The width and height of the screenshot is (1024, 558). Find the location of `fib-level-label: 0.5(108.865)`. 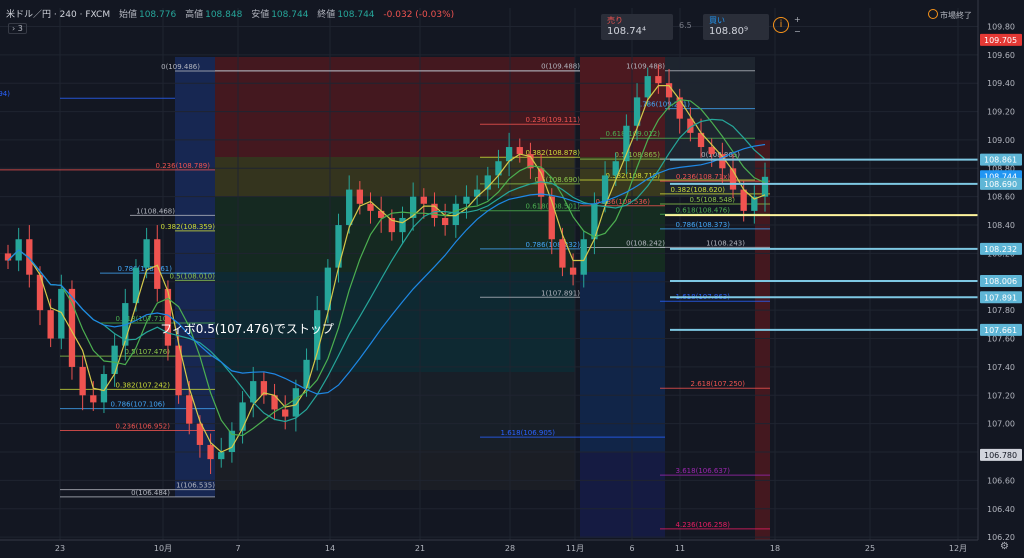

fib-level-label: 0.5(108.865) is located at coordinates (637, 155).